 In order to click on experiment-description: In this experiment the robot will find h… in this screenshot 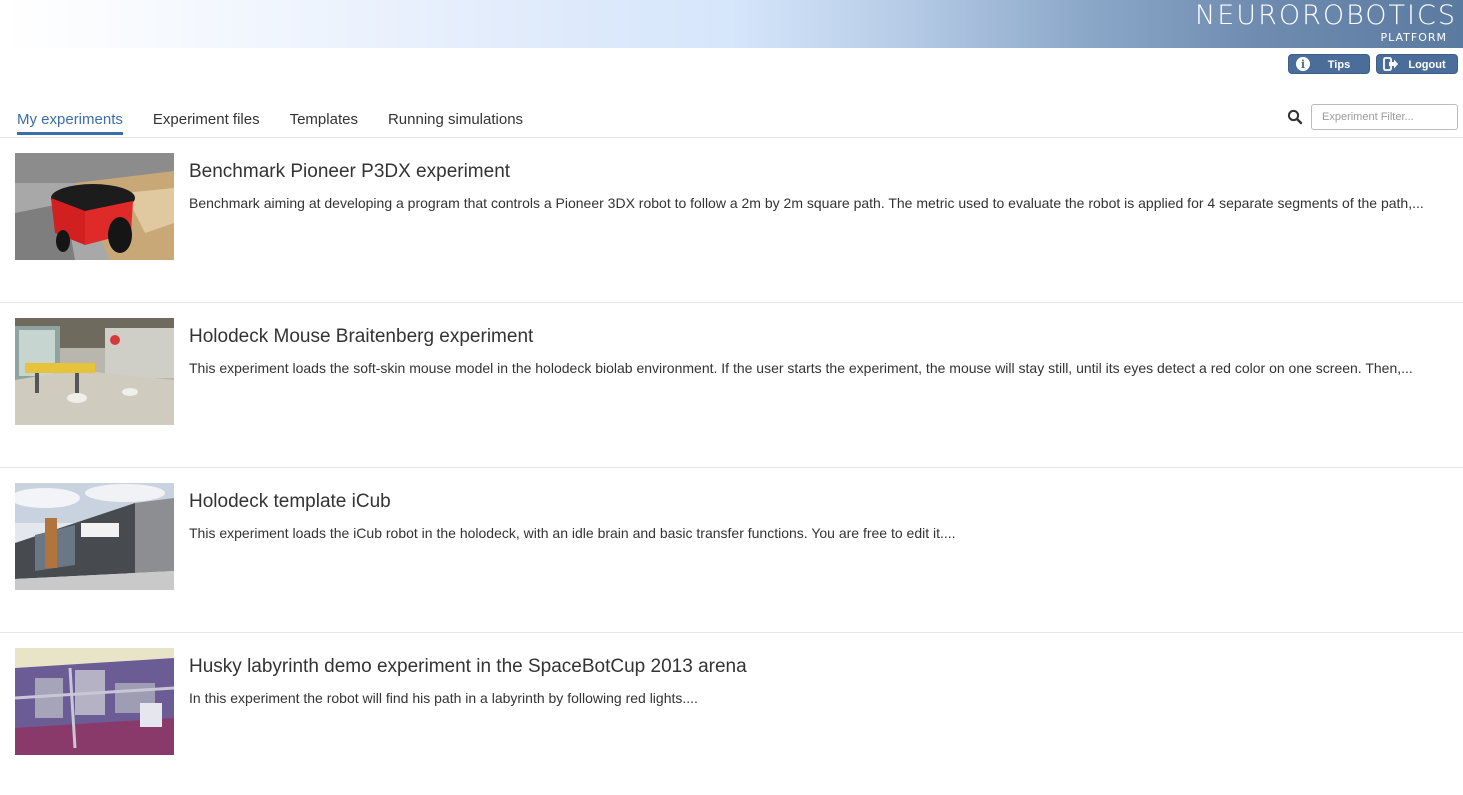, I will do `click(443, 698)`.